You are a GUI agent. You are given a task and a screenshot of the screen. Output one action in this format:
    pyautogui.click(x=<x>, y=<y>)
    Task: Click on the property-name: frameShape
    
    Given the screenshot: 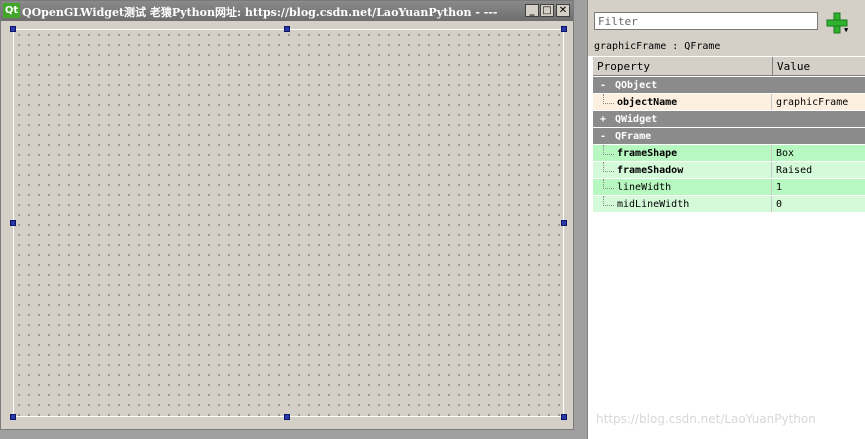 What is the action you would take?
    pyautogui.click(x=647, y=153)
    